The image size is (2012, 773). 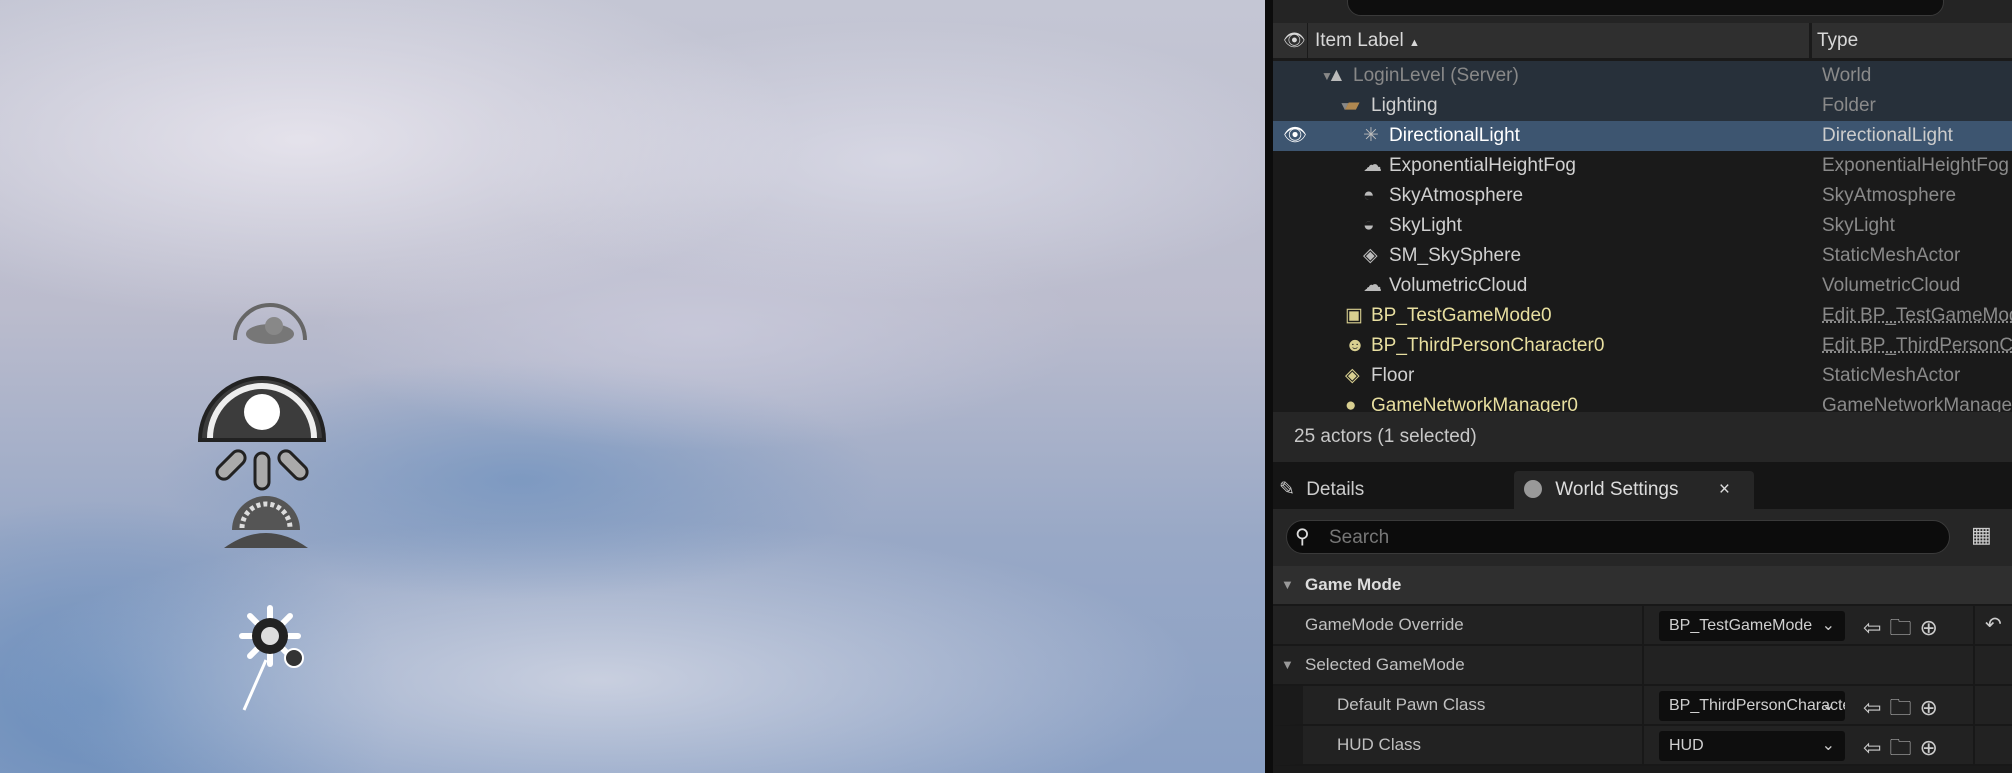 What do you see at coordinates (1461, 315) in the screenshot?
I see `row-label: BP_TestGameMode0` at bounding box center [1461, 315].